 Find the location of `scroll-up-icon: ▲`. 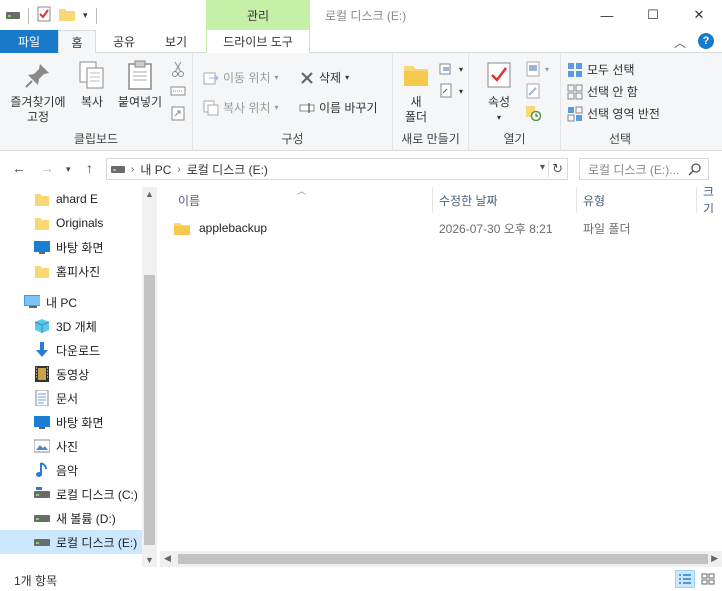

scroll-up-icon: ▲ is located at coordinates (149, 194).